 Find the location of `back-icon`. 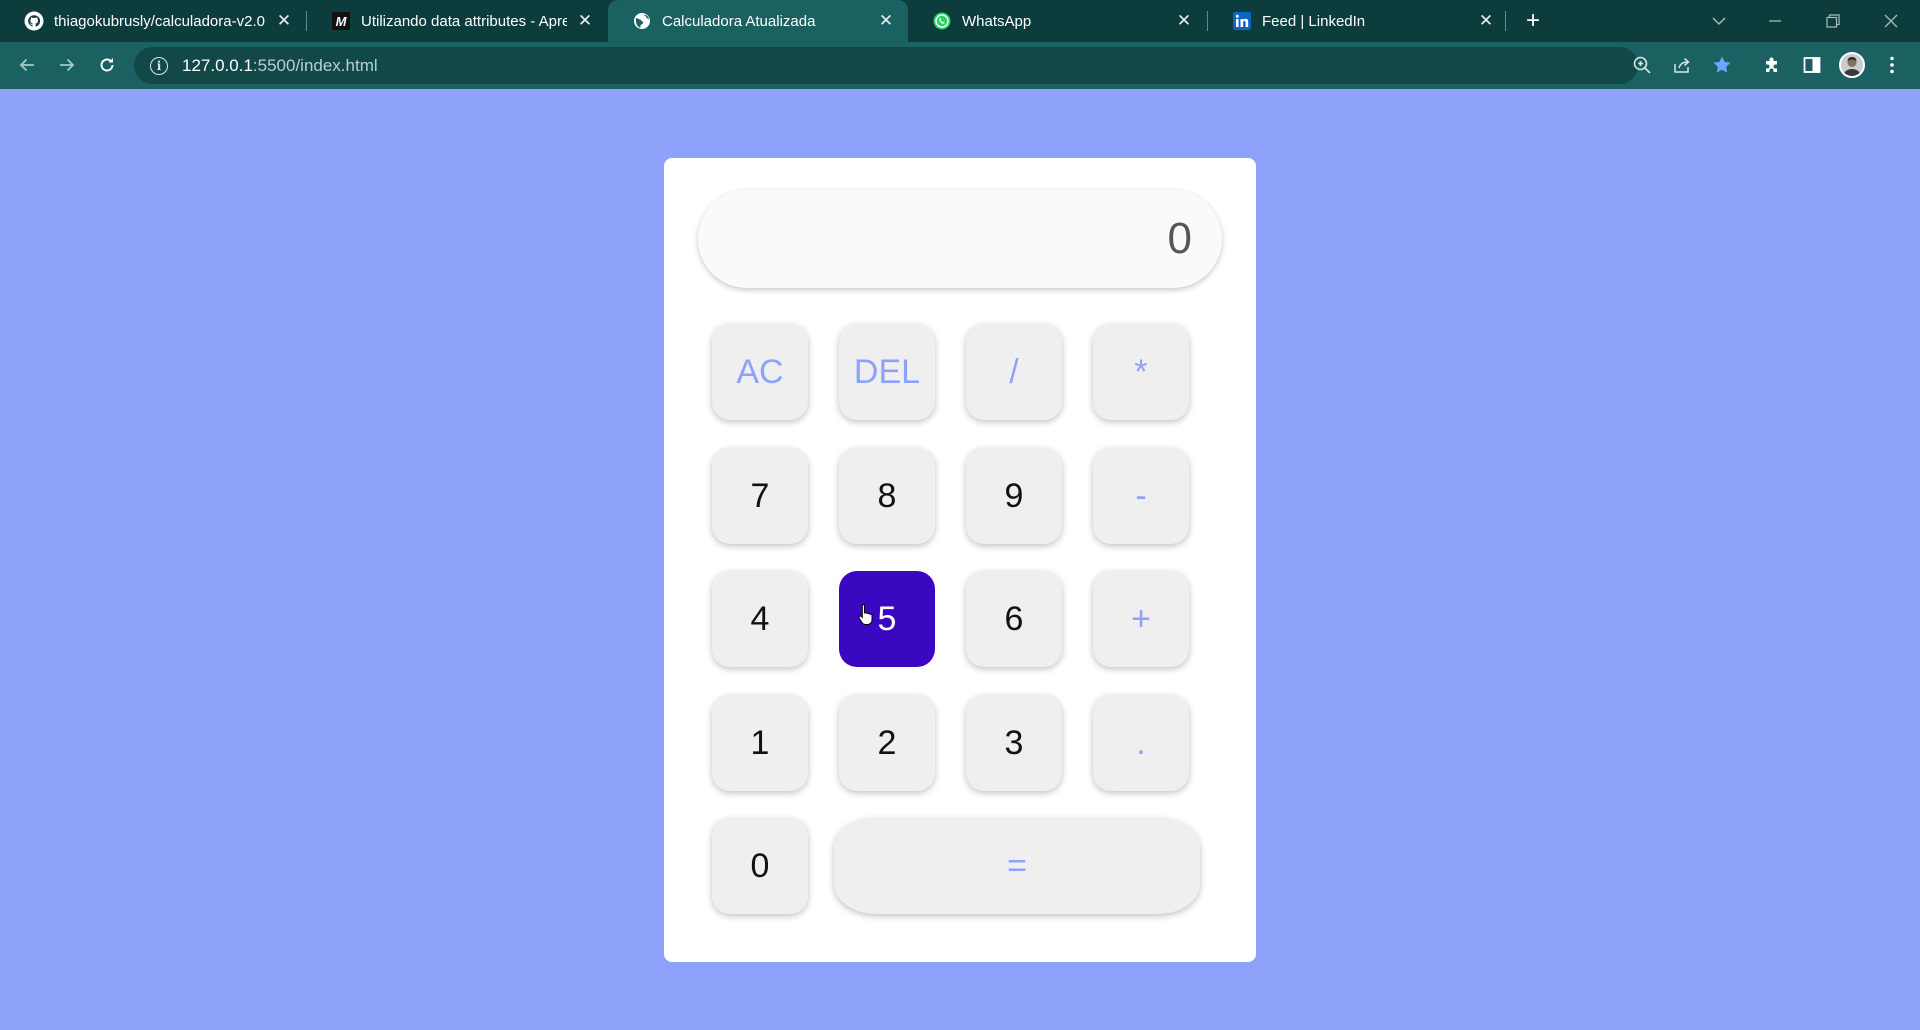

back-icon is located at coordinates (27, 65).